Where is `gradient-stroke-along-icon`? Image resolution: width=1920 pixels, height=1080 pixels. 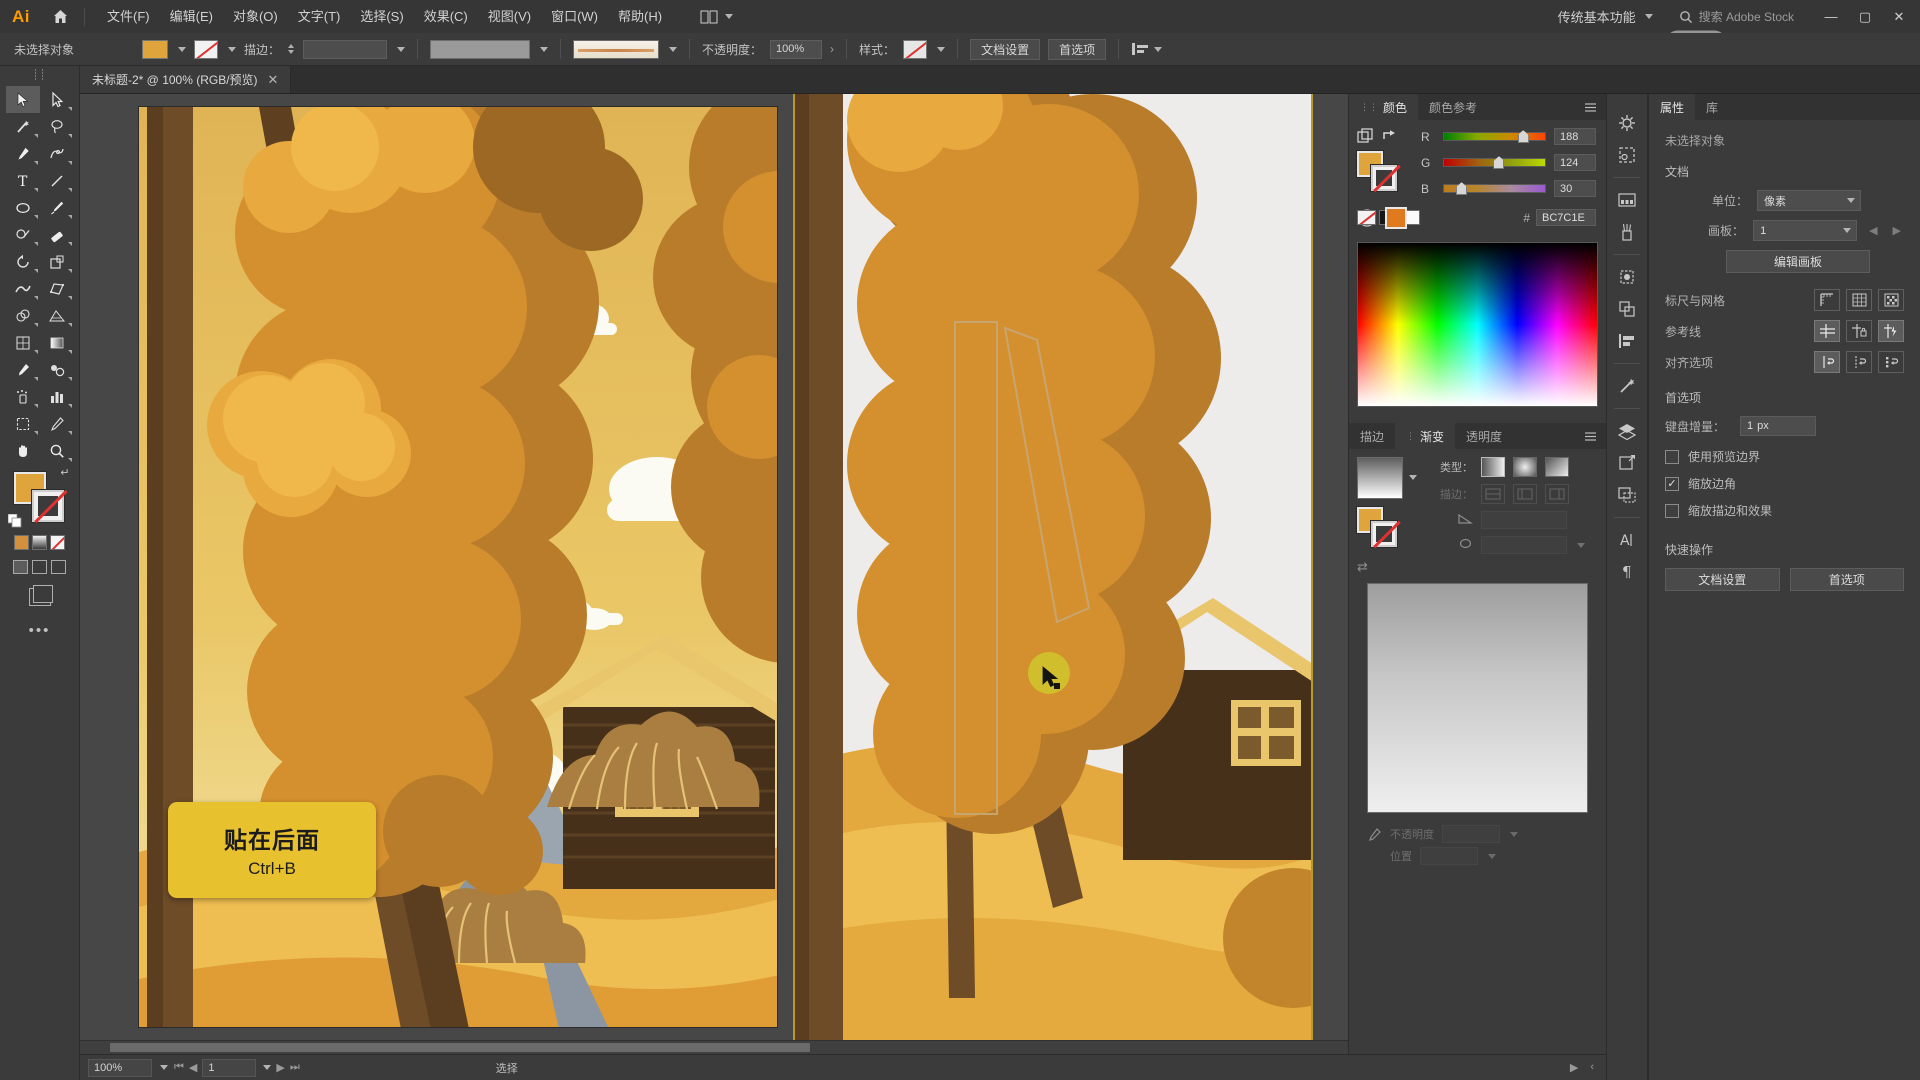
gradient-stroke-along-icon is located at coordinates (1525, 494).